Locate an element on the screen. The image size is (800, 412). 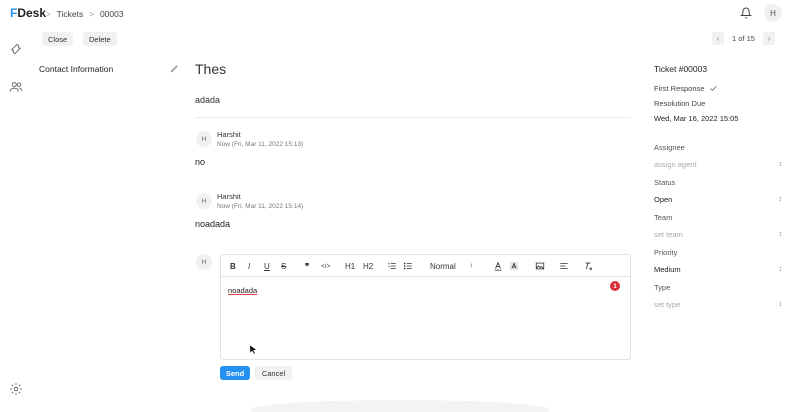
message-time: Now (Fri, Mar 11, 2022 15:14) is located at coordinates (260, 206).